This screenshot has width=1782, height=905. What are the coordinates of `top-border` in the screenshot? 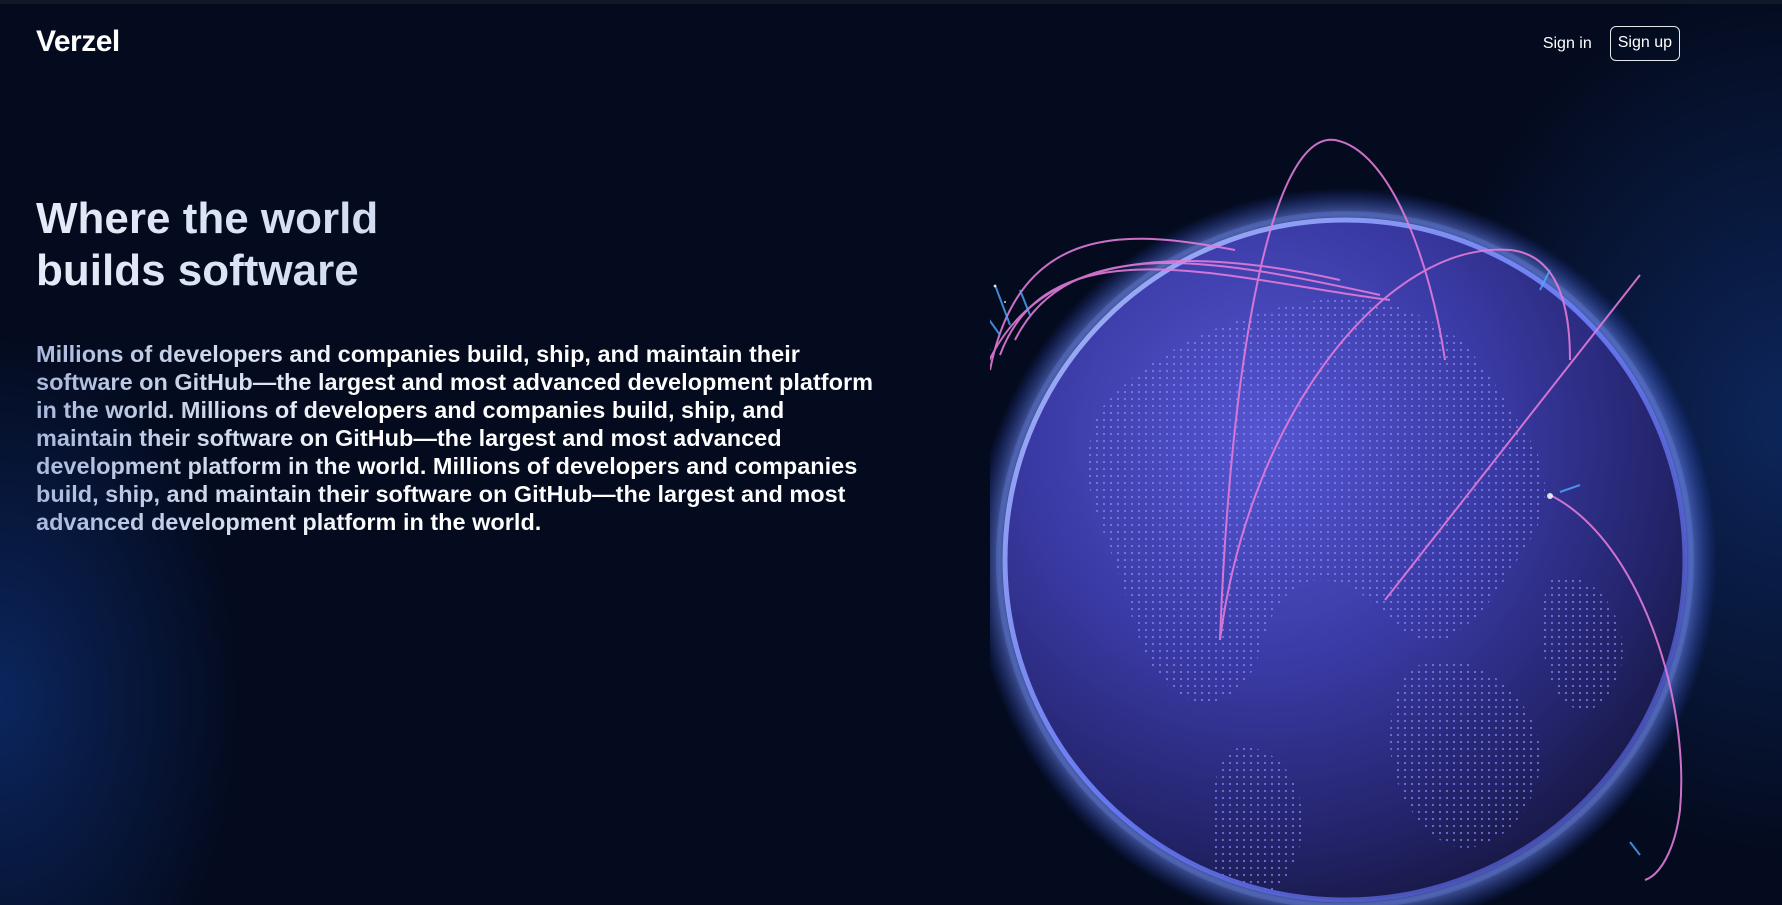 It's located at (891, 2).